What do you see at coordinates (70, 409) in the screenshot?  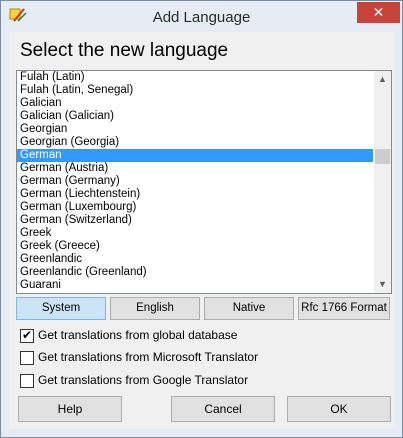 I see `help-button: Help` at bounding box center [70, 409].